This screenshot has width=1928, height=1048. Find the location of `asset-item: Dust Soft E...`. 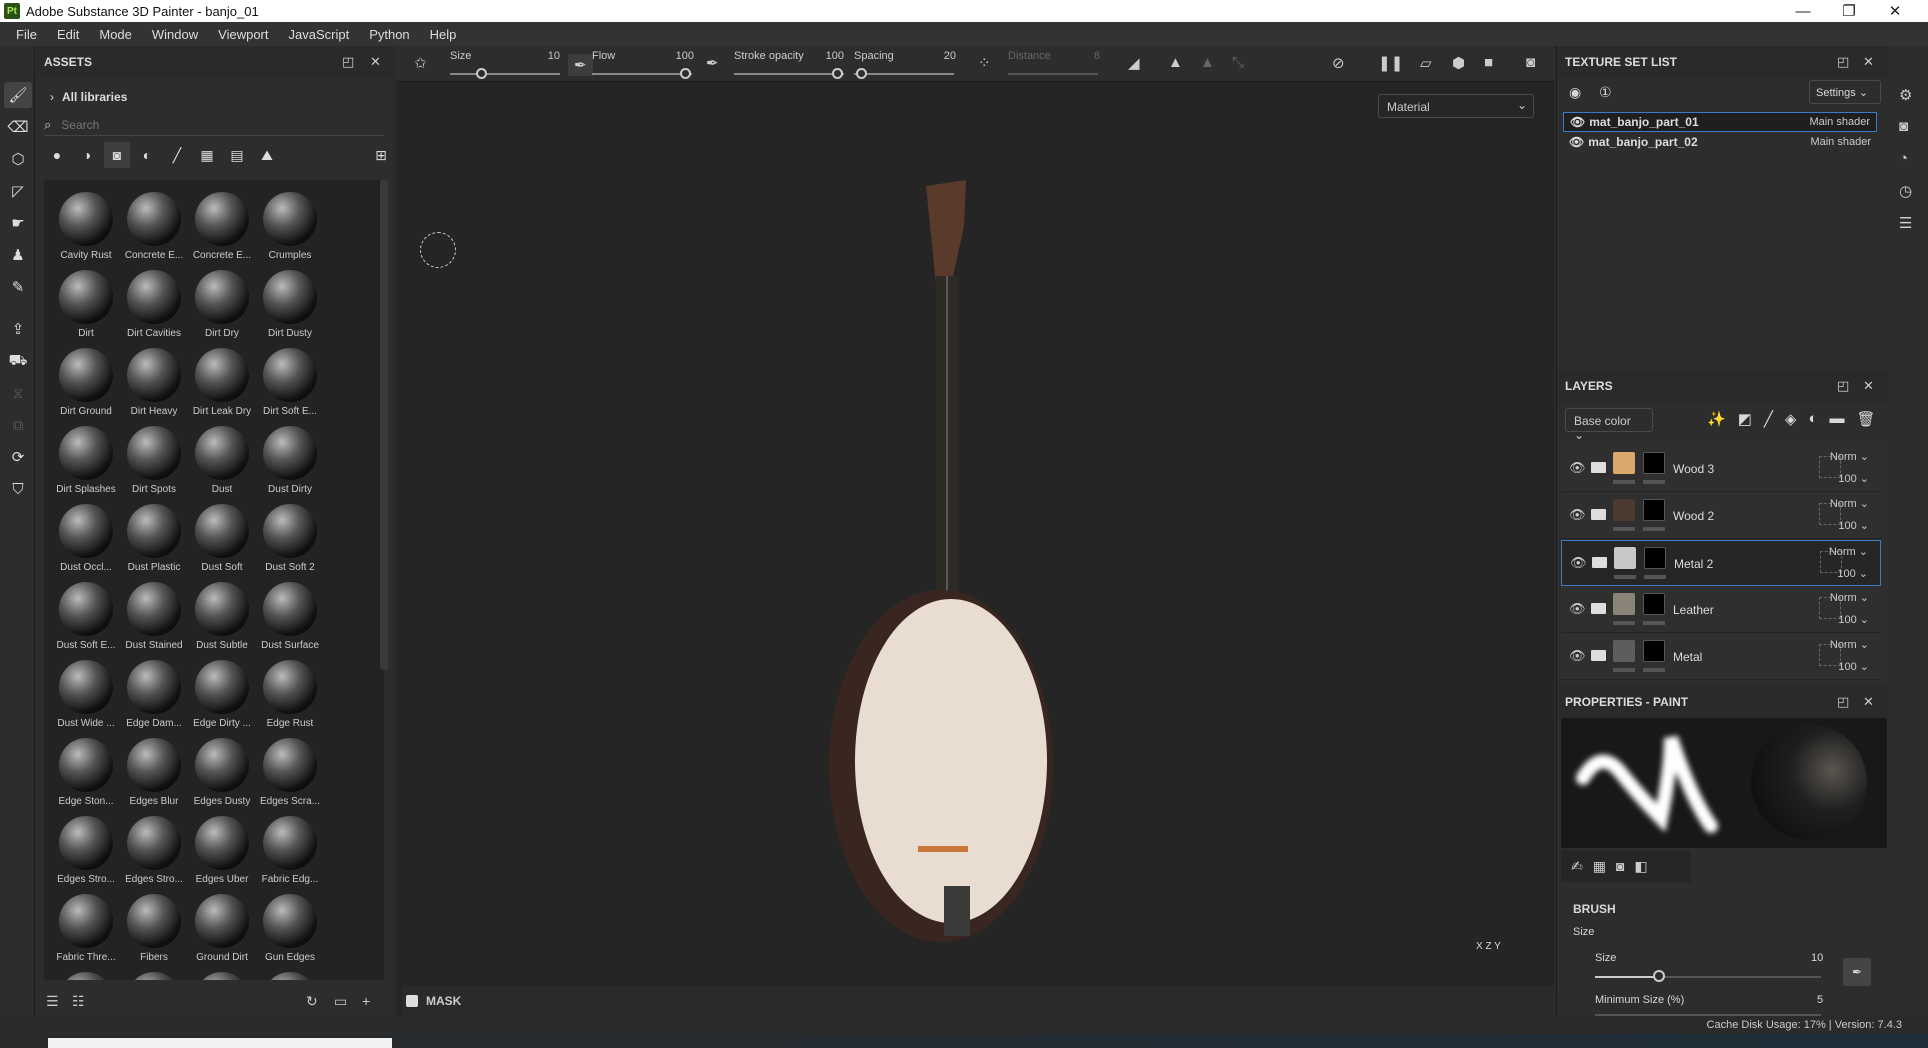

asset-item: Dust Soft E... is located at coordinates (86, 615).